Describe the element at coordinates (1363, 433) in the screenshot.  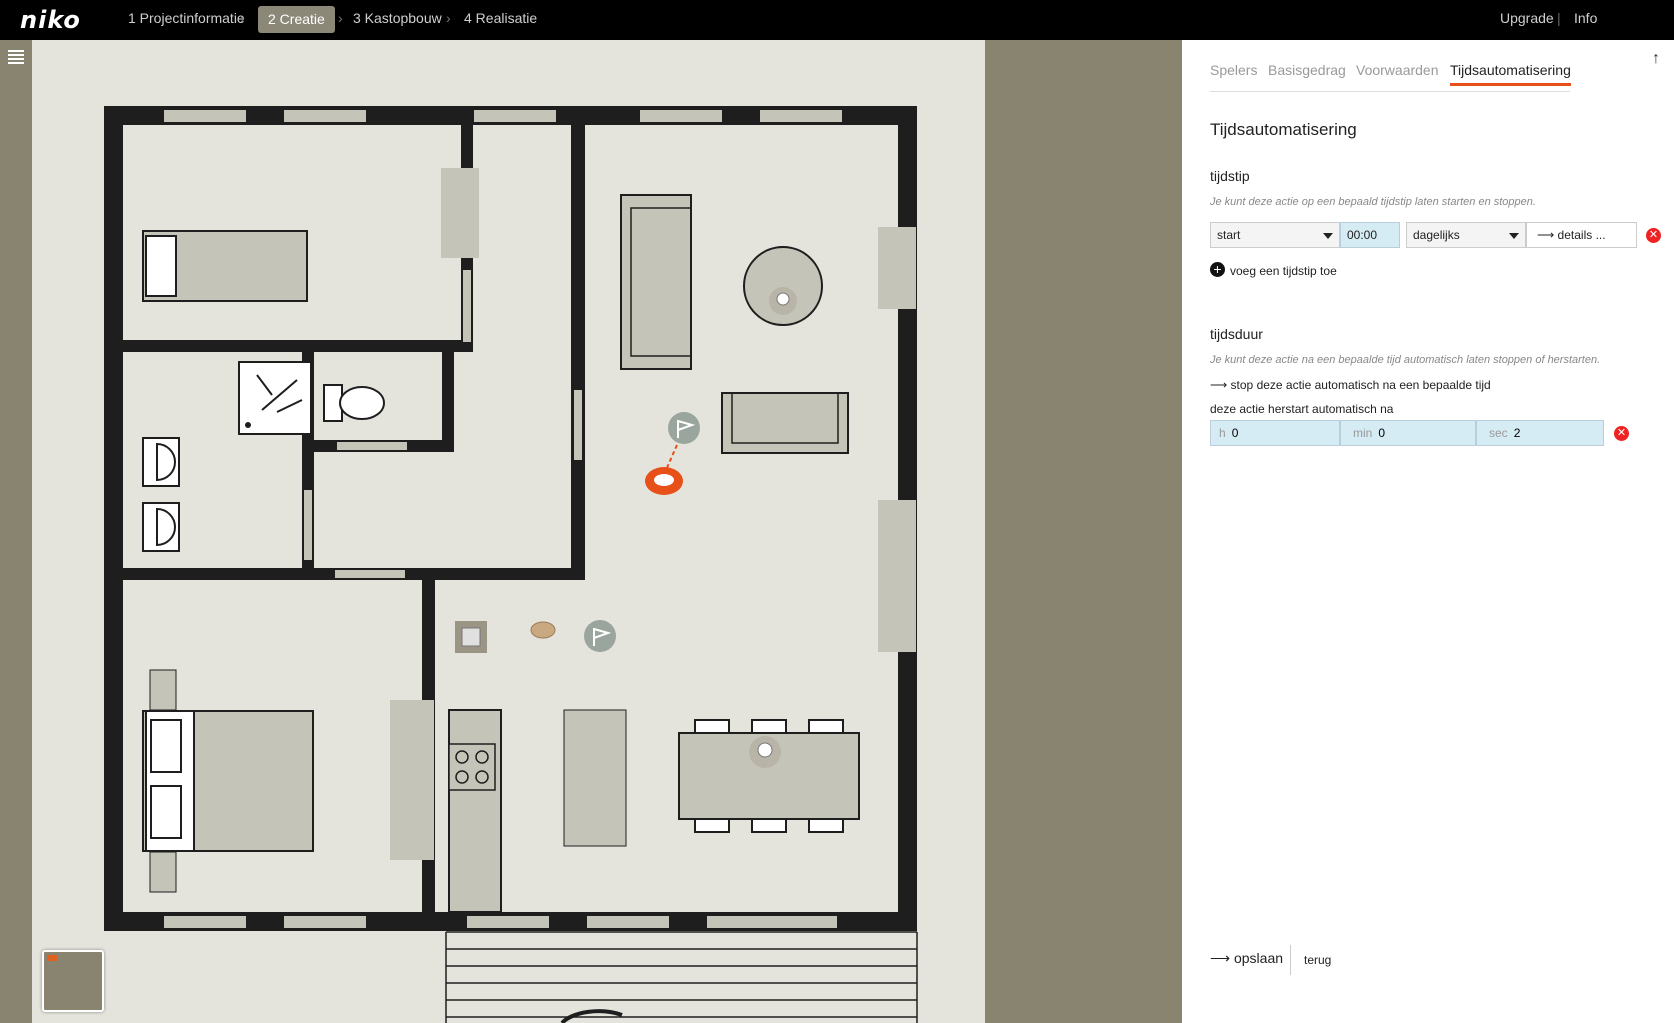
I see `minutes-label: min` at that location.